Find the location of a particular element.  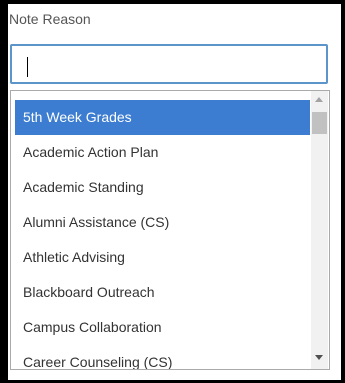

option-alumni-assistance: Alumni Assistance (CS) is located at coordinates (162, 222).